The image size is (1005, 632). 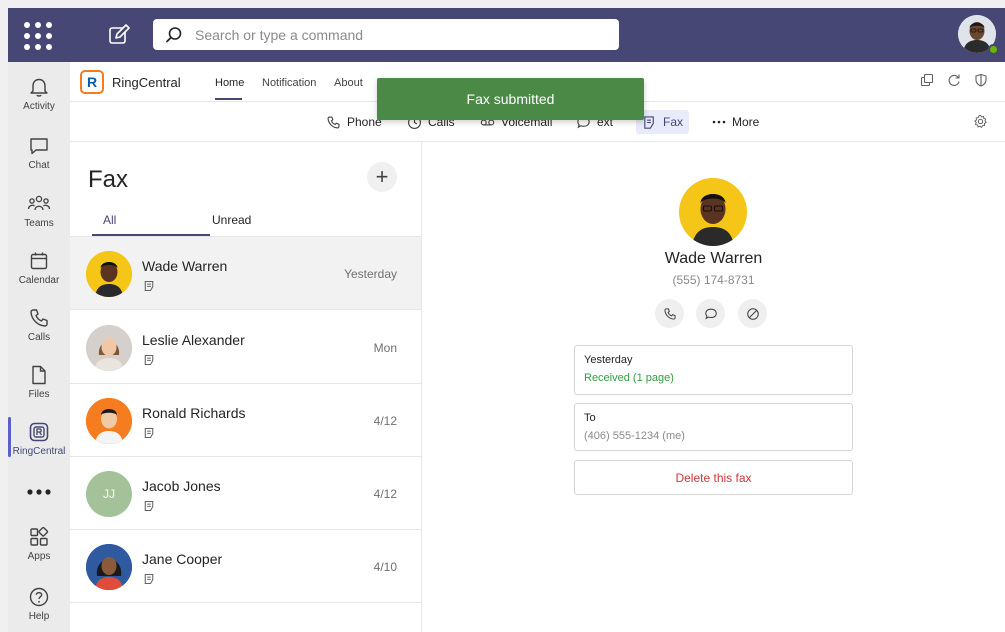 What do you see at coordinates (39, 337) in the screenshot?
I see `rail-label: Calls` at bounding box center [39, 337].